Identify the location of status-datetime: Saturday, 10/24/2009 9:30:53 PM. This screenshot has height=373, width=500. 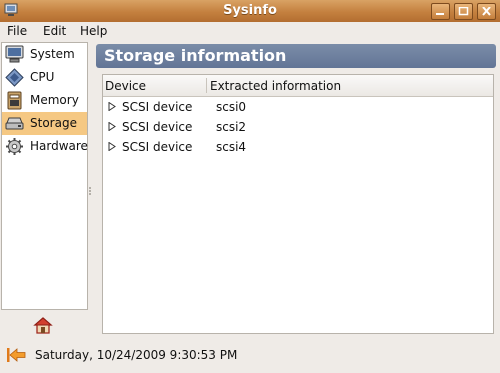
(136, 355).